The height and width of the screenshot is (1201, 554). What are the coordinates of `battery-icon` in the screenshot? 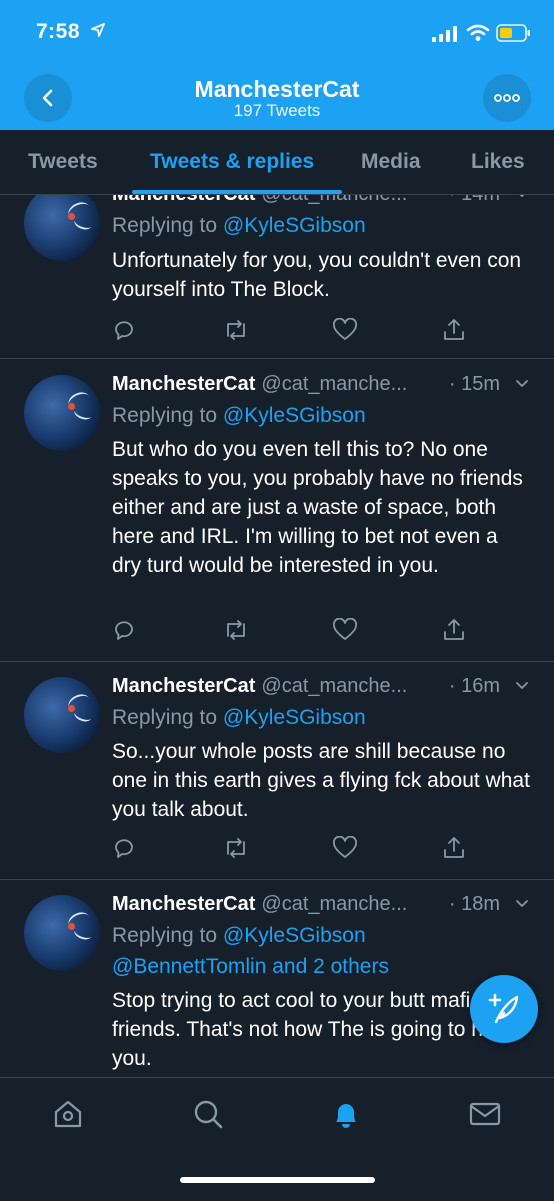 It's located at (513, 33).